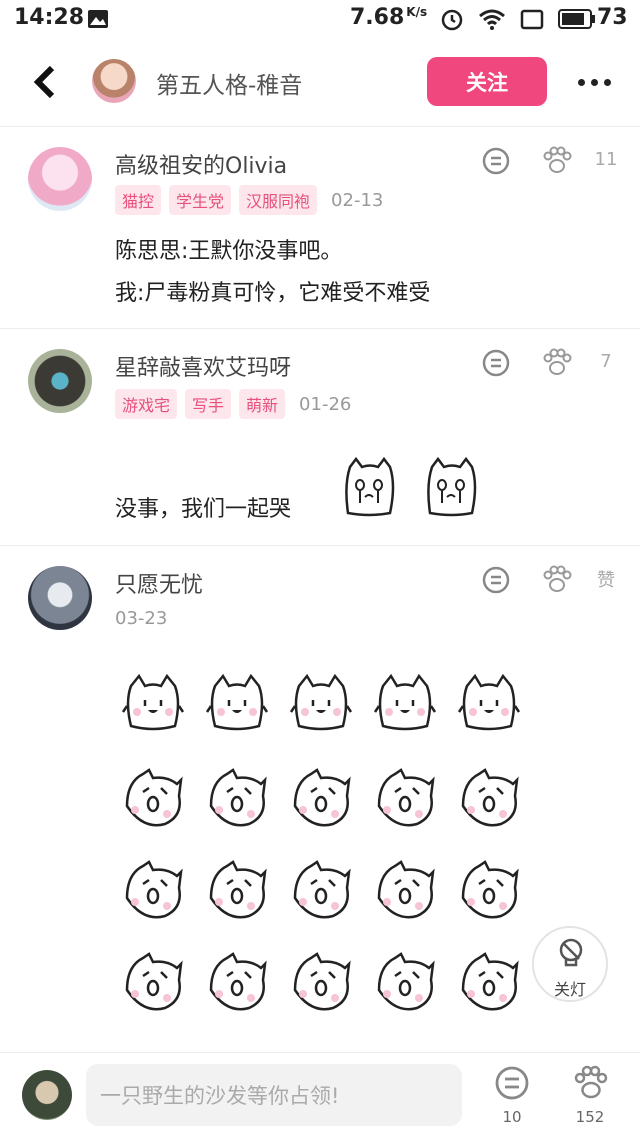  Describe the element at coordinates (576, 19) in the screenshot. I see `battery-icon` at that location.